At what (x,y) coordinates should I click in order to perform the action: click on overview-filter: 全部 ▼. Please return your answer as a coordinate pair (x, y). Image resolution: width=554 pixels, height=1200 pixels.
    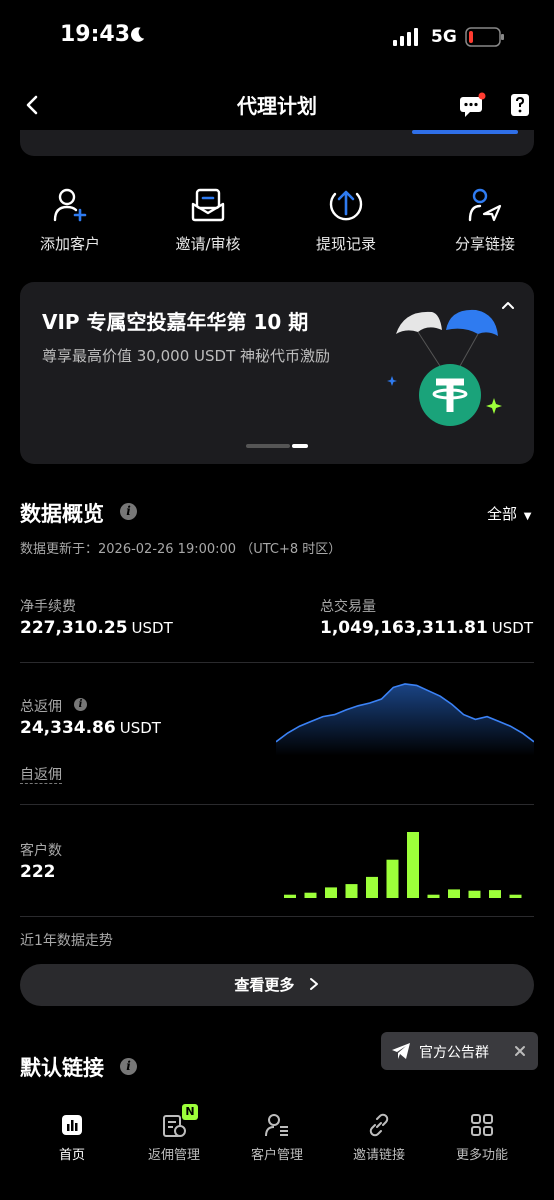
    Looking at the image, I should click on (509, 513).